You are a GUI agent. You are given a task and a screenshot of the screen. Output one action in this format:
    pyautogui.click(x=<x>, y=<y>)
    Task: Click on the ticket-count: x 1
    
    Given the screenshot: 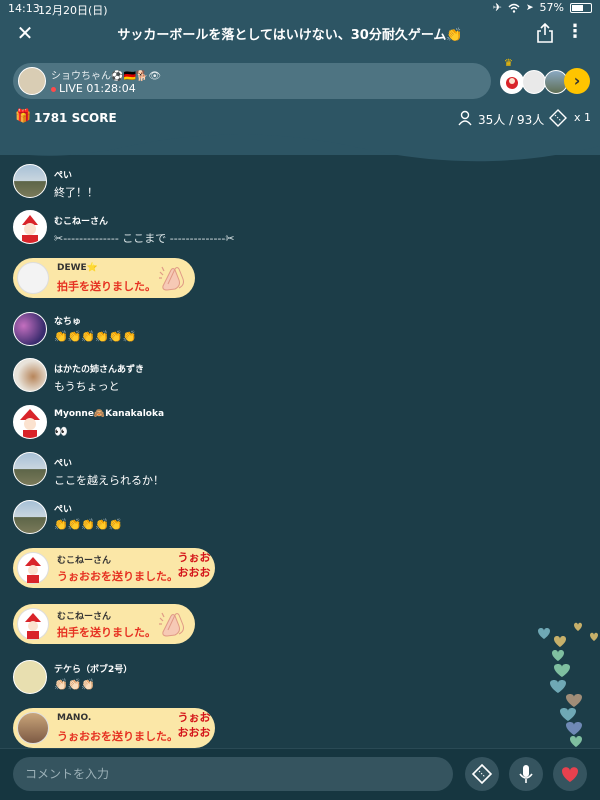 What is the action you would take?
    pyautogui.click(x=583, y=117)
    